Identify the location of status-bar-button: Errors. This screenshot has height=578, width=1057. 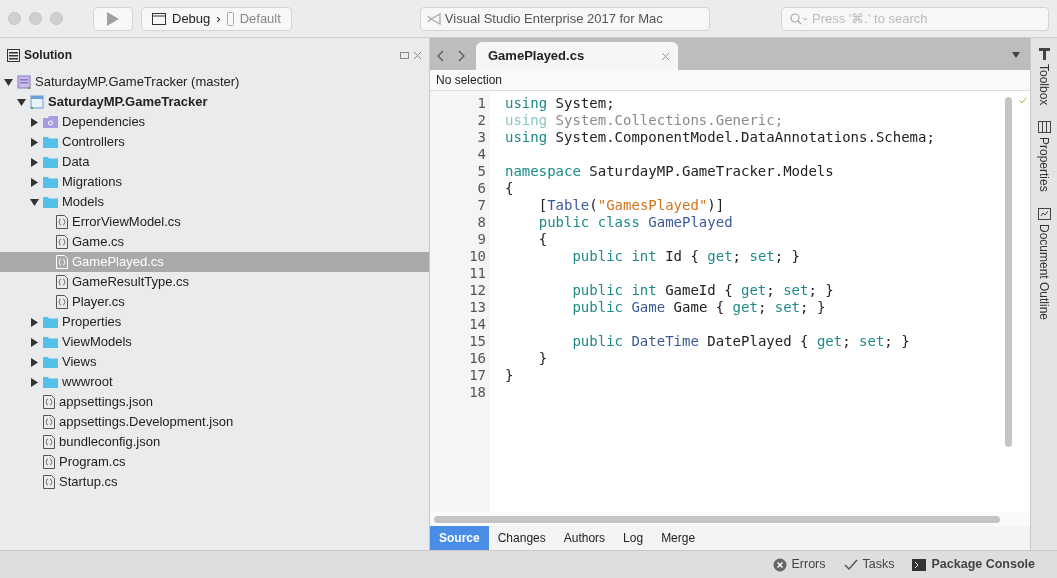
(799, 564).